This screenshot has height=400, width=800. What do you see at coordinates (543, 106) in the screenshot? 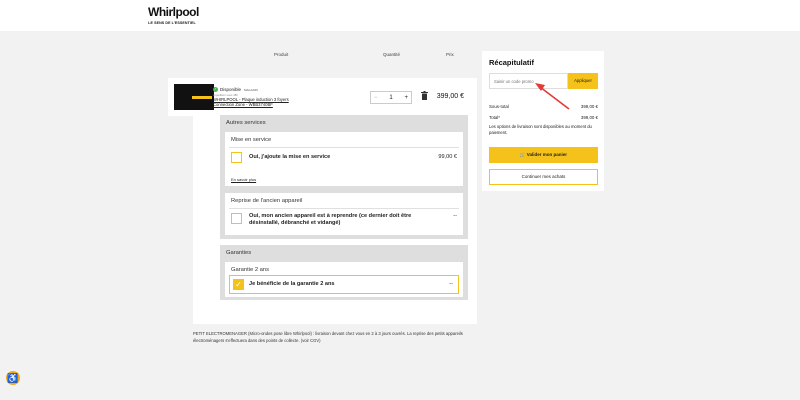
I see `subtotal-row: Sous-total 399,00 €` at bounding box center [543, 106].